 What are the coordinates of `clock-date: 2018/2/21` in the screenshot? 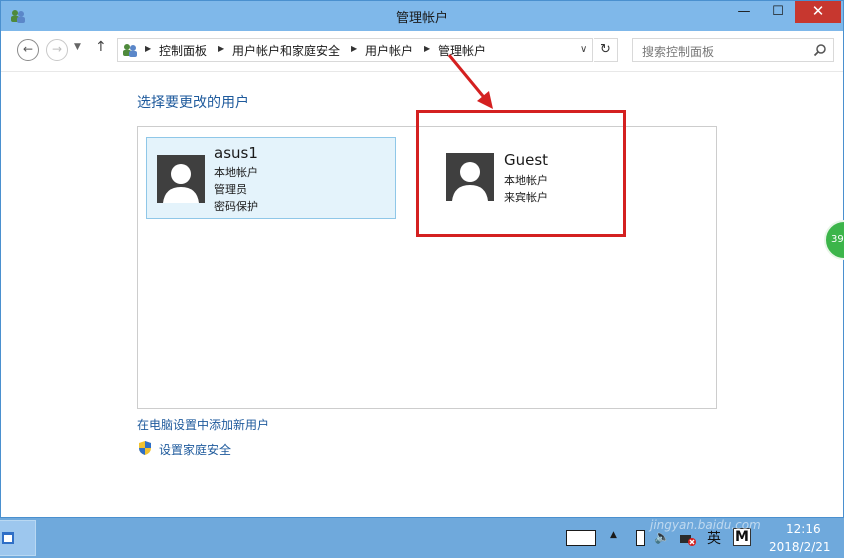 It's located at (800, 547).